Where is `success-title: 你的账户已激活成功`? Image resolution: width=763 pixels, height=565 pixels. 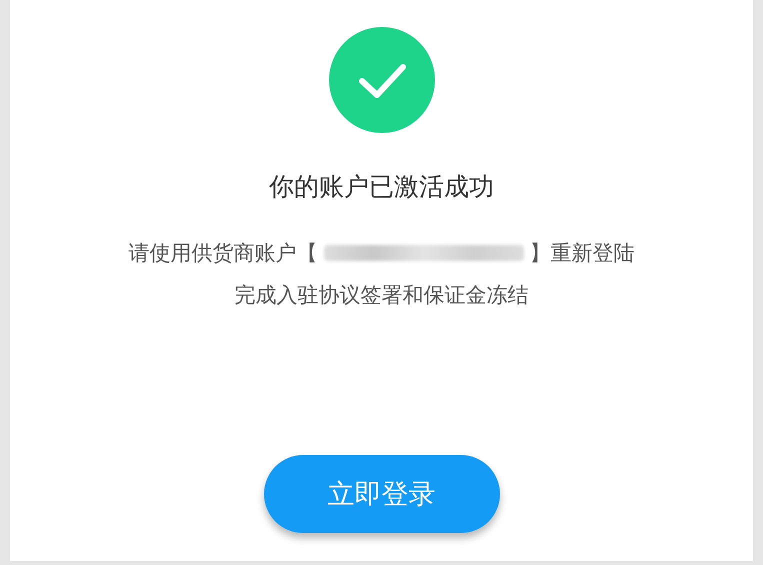
success-title: 你的账户已激活成功 is located at coordinates (381, 187).